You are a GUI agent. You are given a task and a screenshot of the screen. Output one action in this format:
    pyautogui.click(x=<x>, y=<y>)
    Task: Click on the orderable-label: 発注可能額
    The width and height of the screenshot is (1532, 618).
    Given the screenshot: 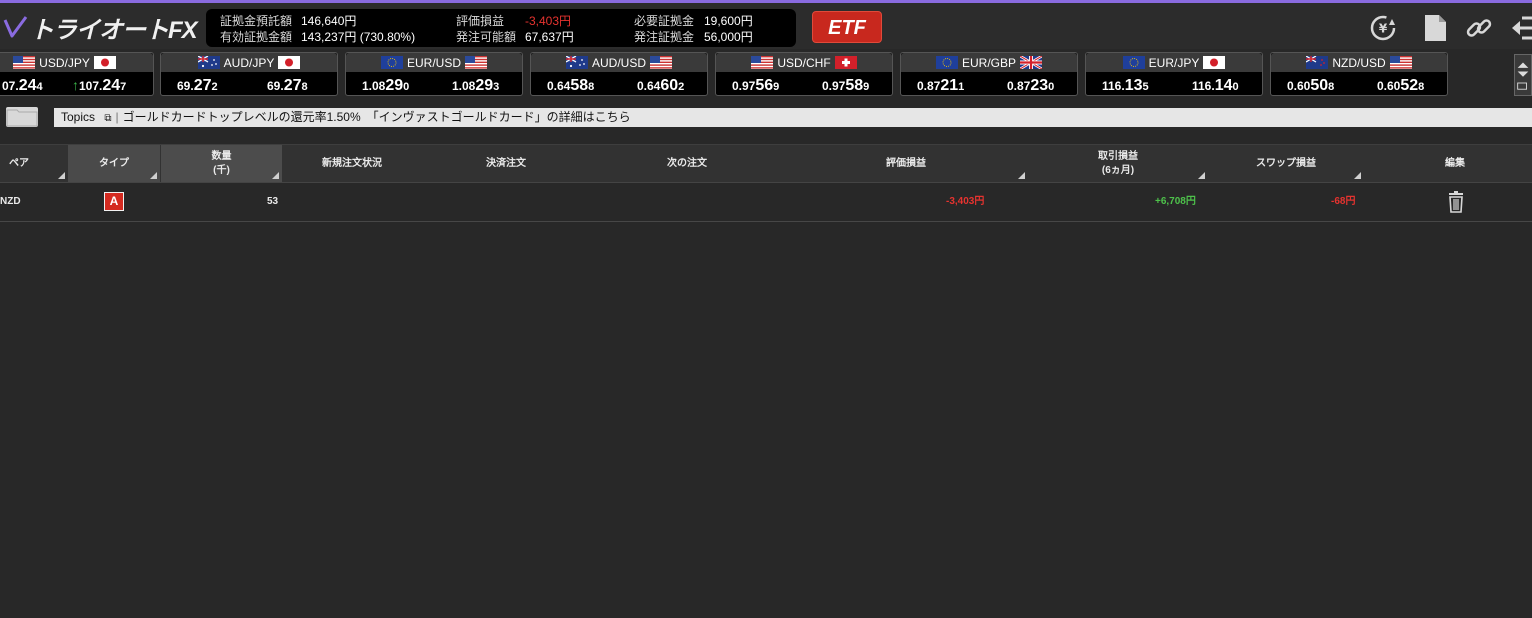 What is the action you would take?
    pyautogui.click(x=486, y=37)
    